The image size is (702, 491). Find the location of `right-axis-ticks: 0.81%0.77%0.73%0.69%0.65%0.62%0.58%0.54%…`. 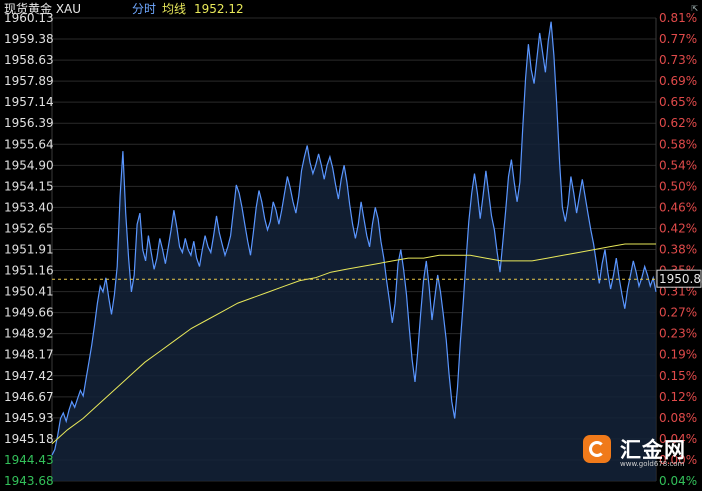

right-axis-ticks: 0.81%0.77%0.73%0.69%0.65%0.62%0.58%0.54%… is located at coordinates (678, 249).